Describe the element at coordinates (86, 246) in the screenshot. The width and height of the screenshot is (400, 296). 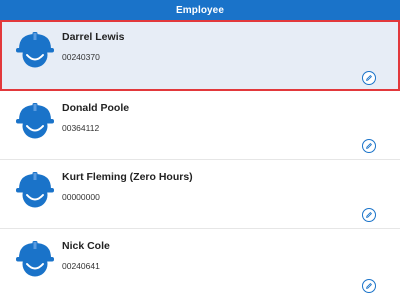
I see `employee-name: Nick Cole` at that location.